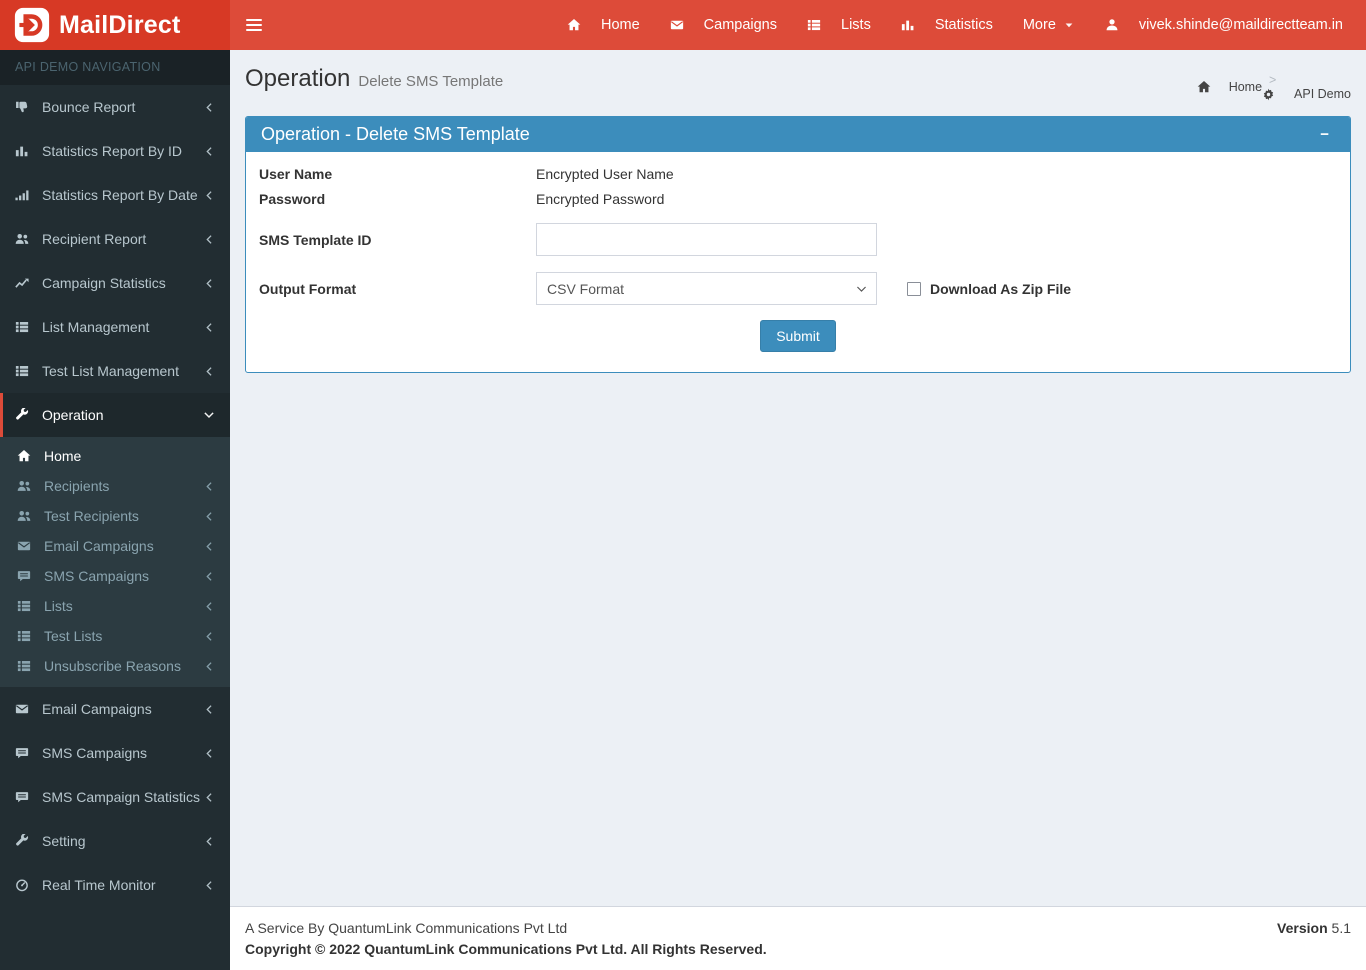 Image resolution: width=1366 pixels, height=970 pixels. Describe the element at coordinates (25, 195) in the screenshot. I see `signal-icon` at that location.